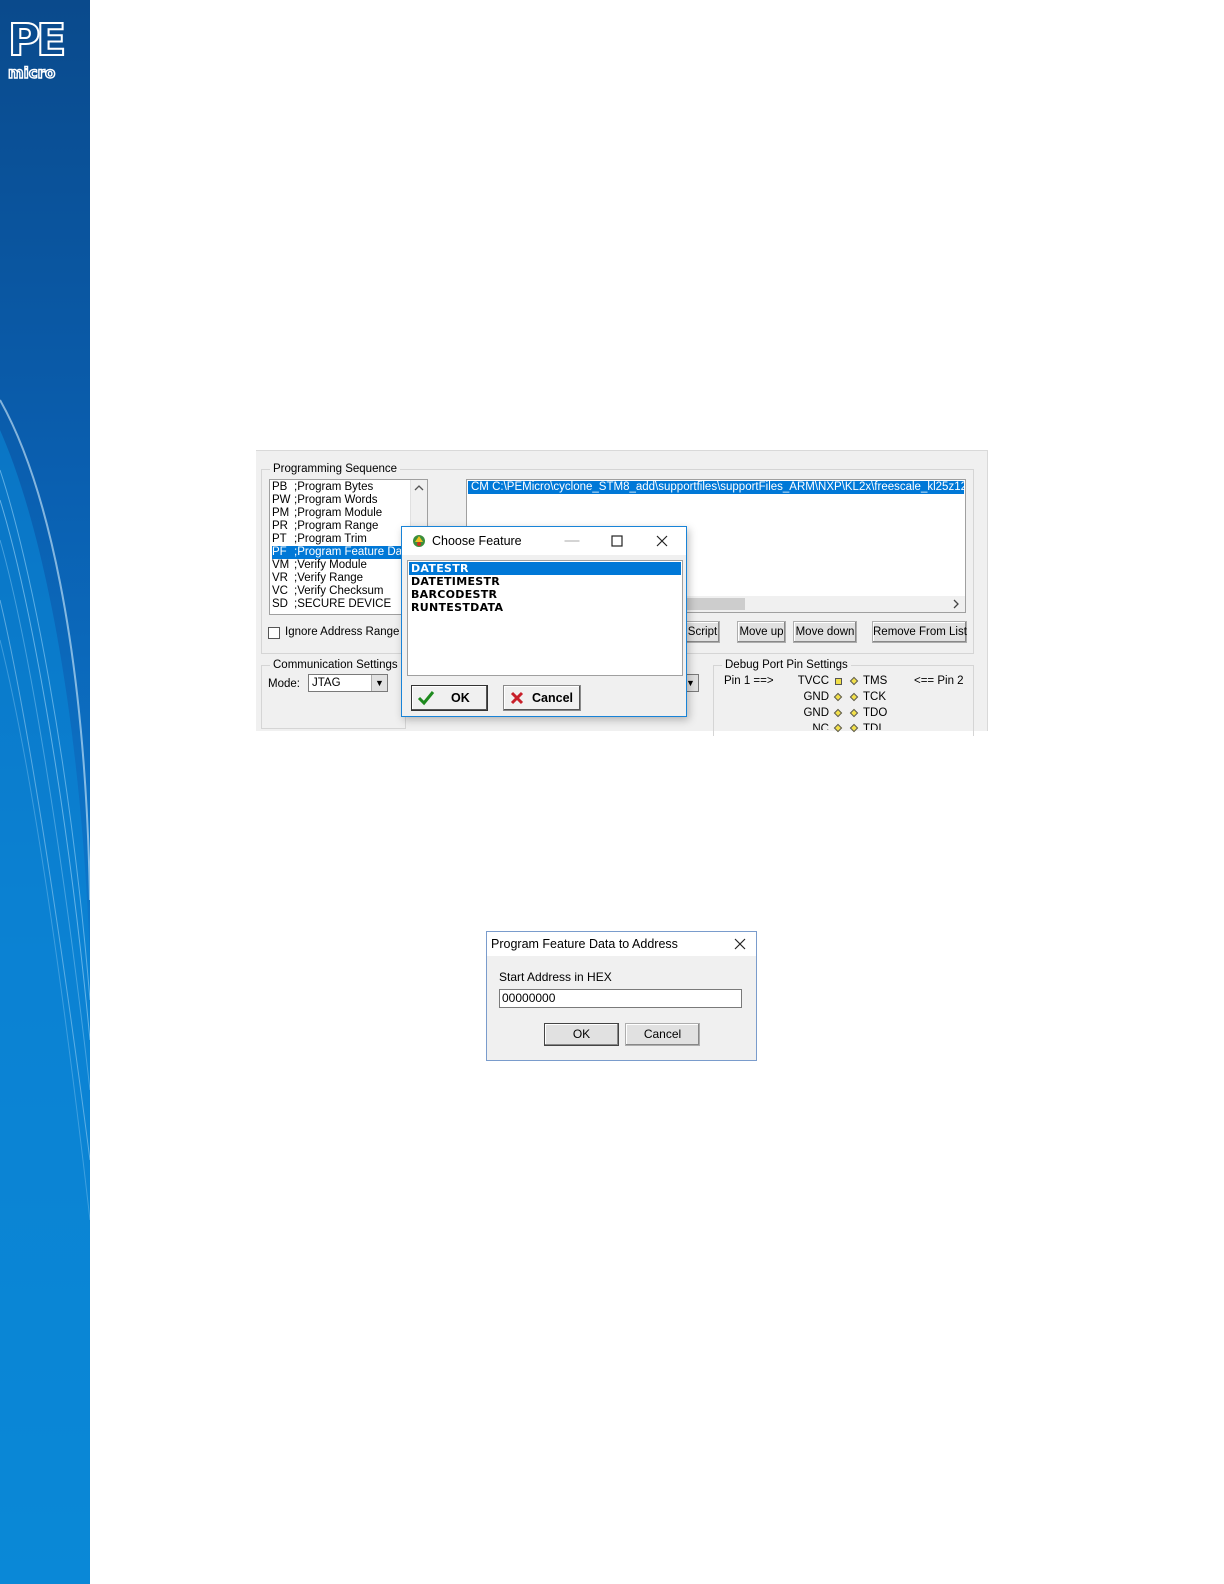 This screenshot has width=1224, height=1584. I want to click on scroll-up-icon, so click(419, 488).